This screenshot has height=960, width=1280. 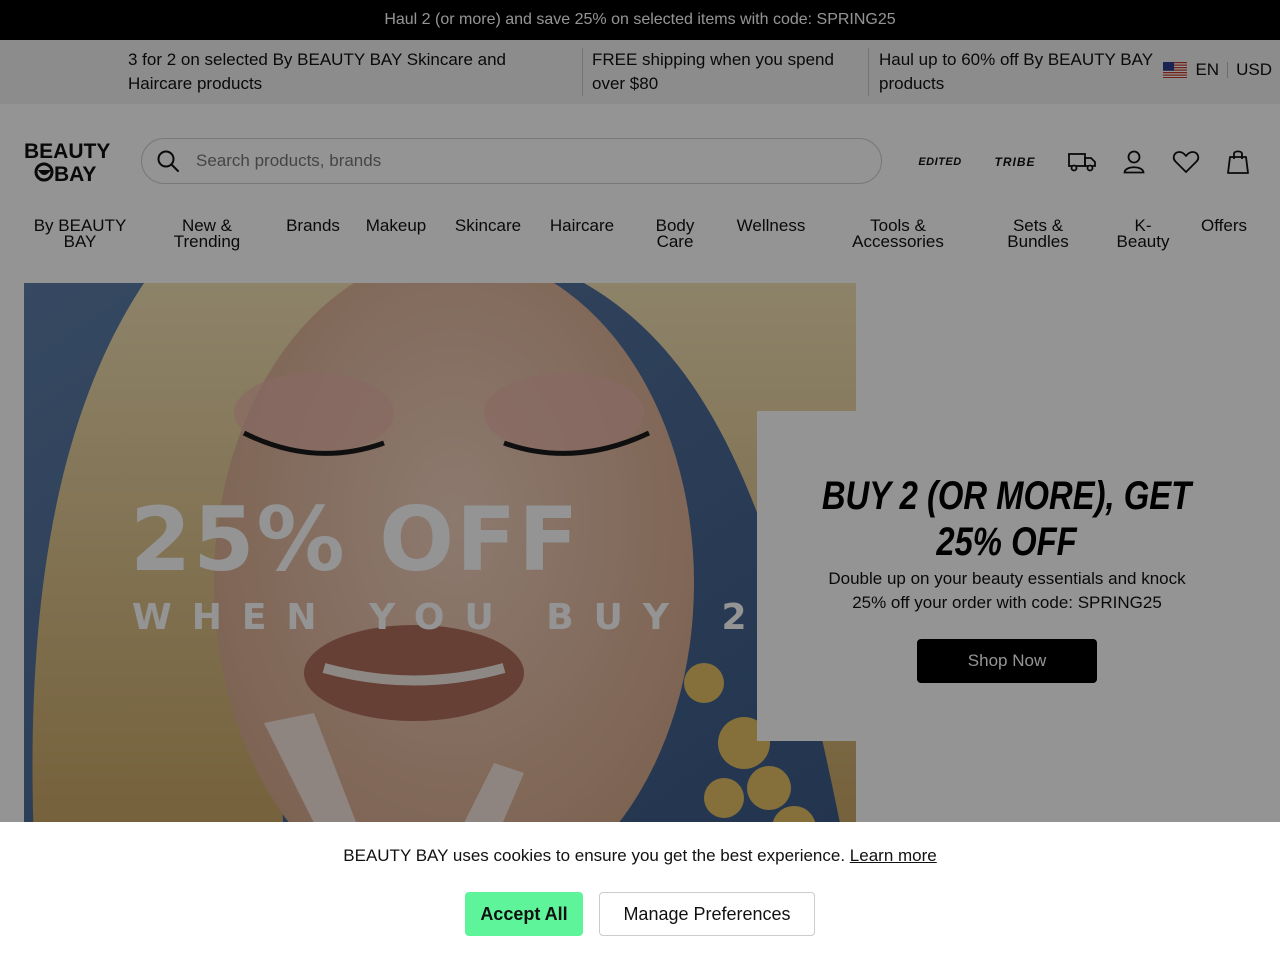 I want to click on manage-preferences-button: Manage Preferences, so click(x=707, y=914).